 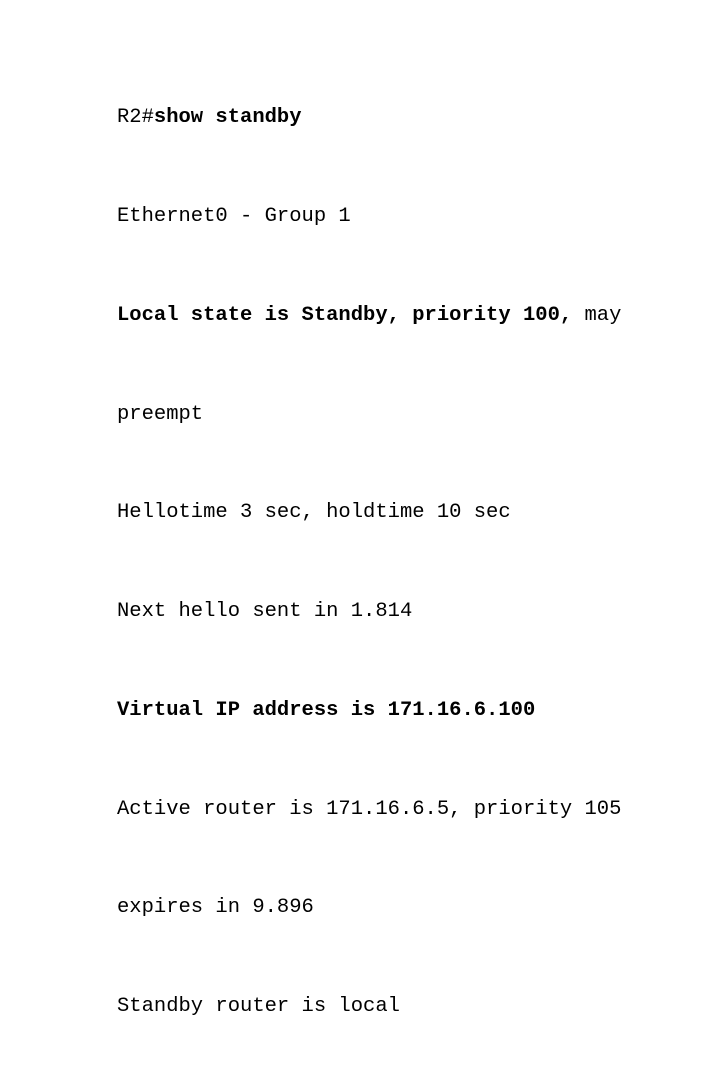 What do you see at coordinates (215, 908) in the screenshot?
I see `expires-text: expires in 9.896` at bounding box center [215, 908].